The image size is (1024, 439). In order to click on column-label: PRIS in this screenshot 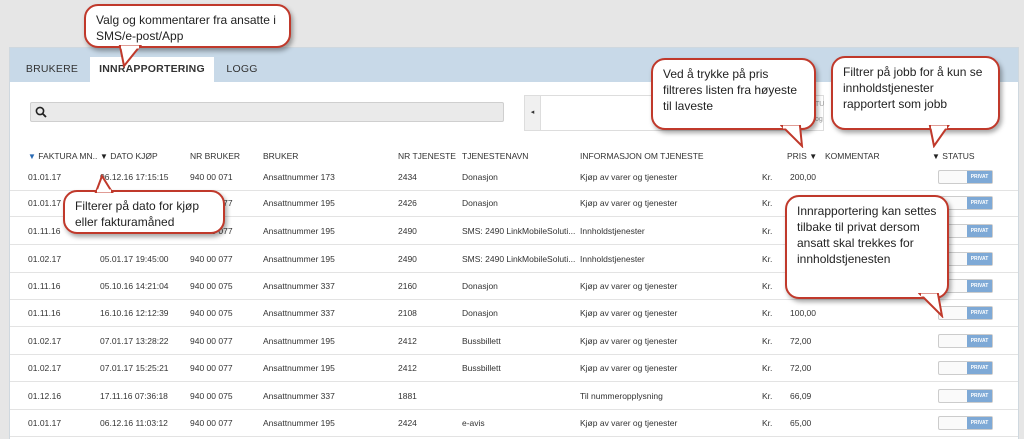, I will do `click(797, 156)`.